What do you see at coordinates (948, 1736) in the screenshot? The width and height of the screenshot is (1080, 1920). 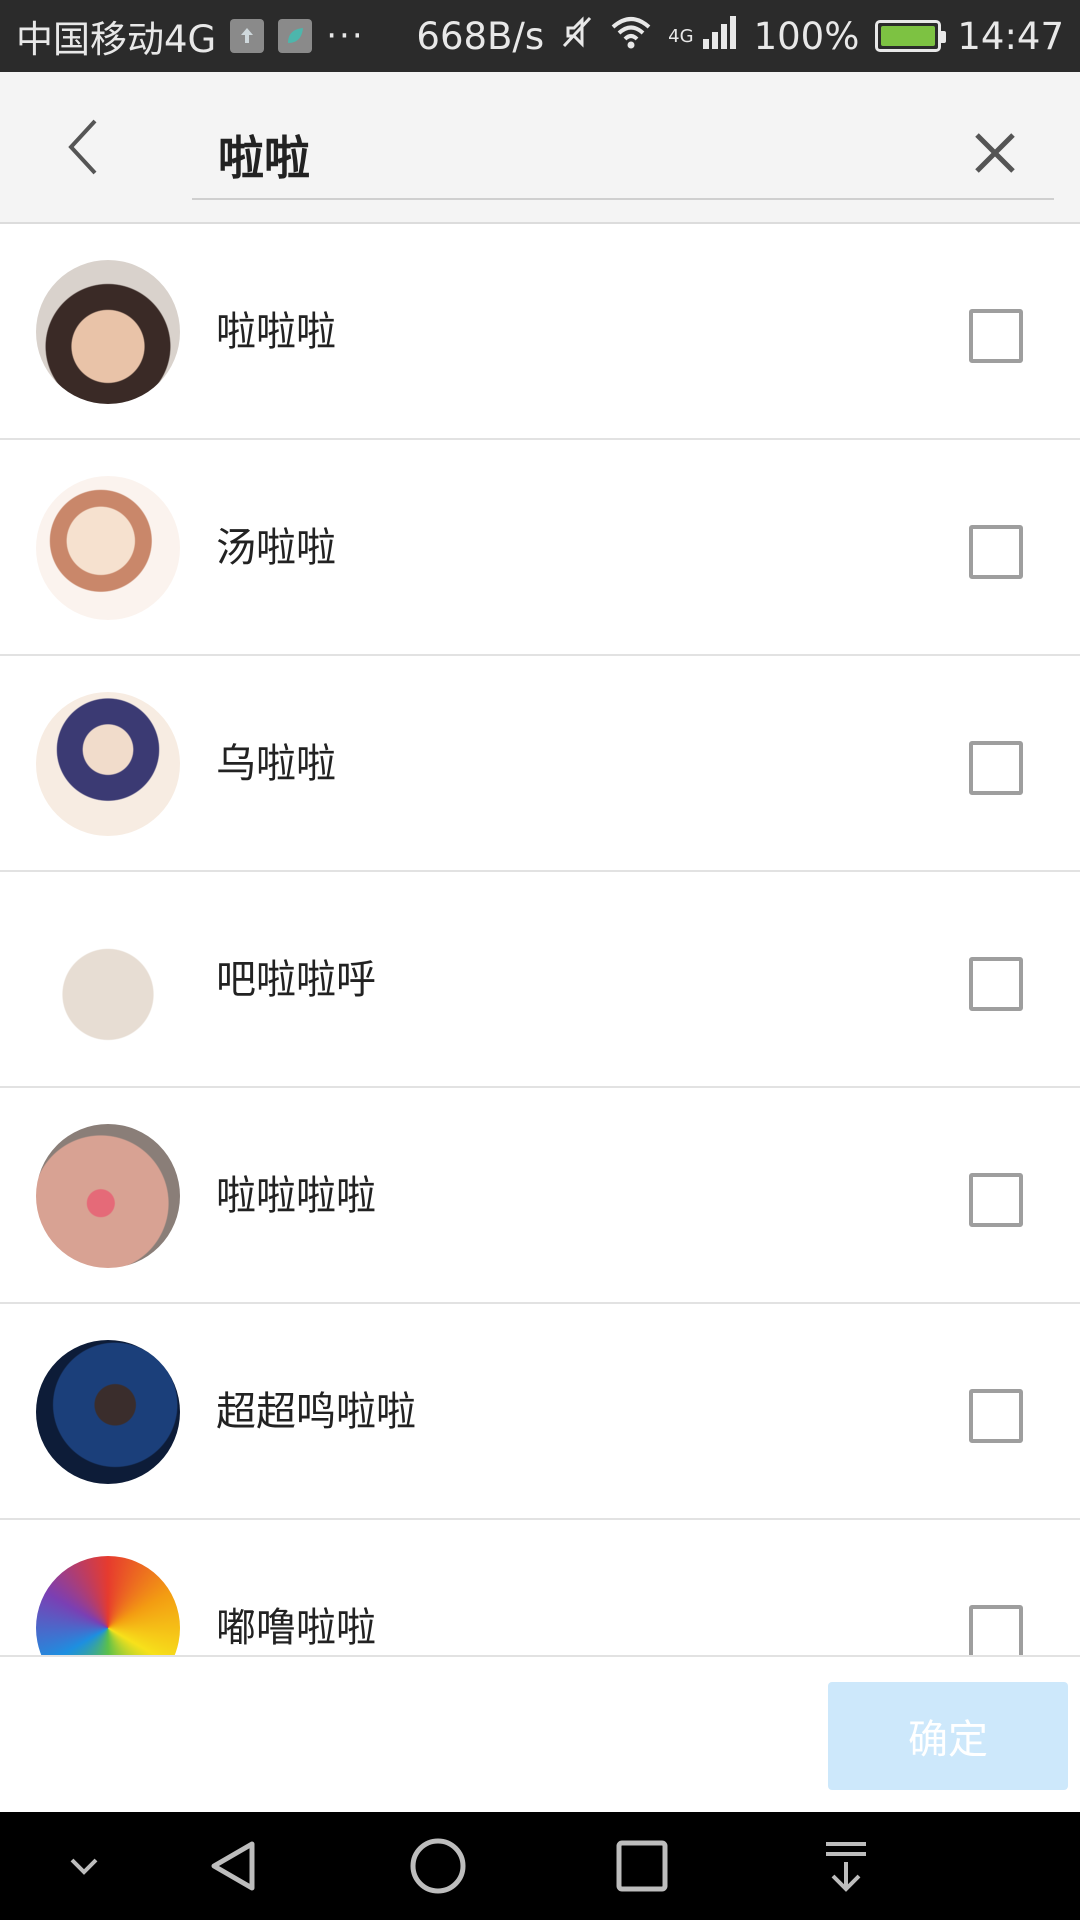 I see `confirm-button: 确定` at bounding box center [948, 1736].